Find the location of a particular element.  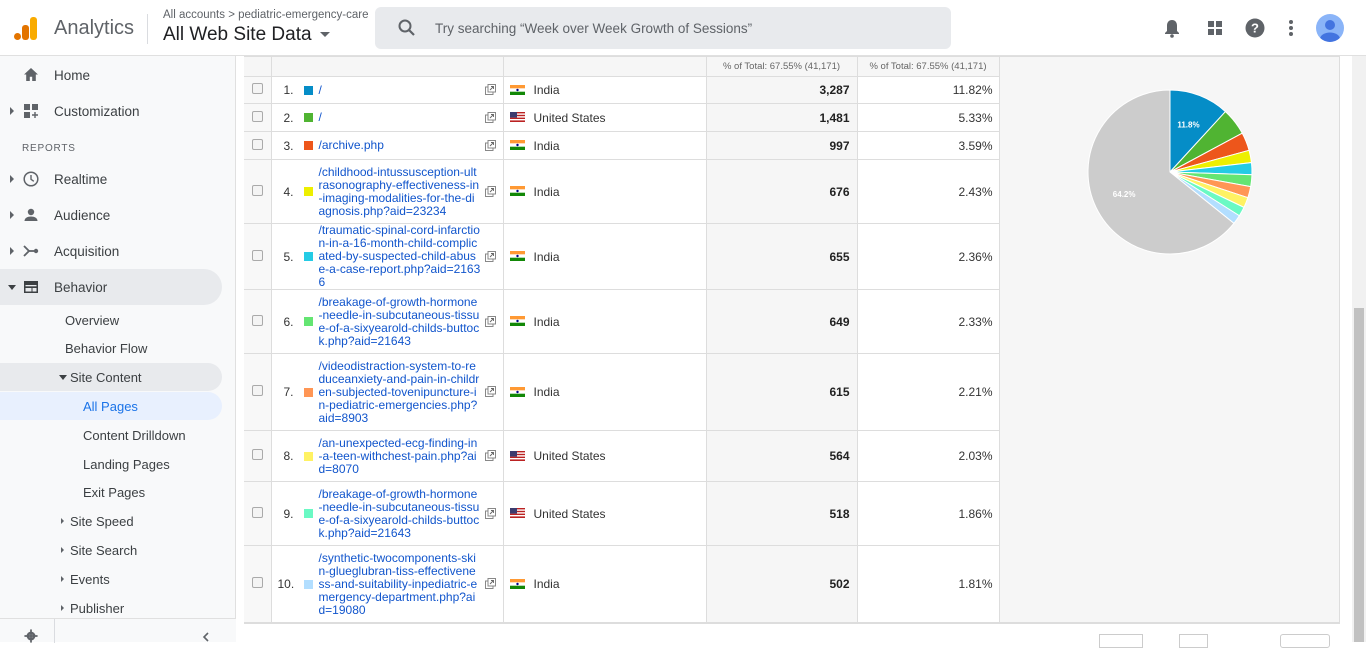

pie-chart: 11.8% 64.2% is located at coordinates (1169, 172).